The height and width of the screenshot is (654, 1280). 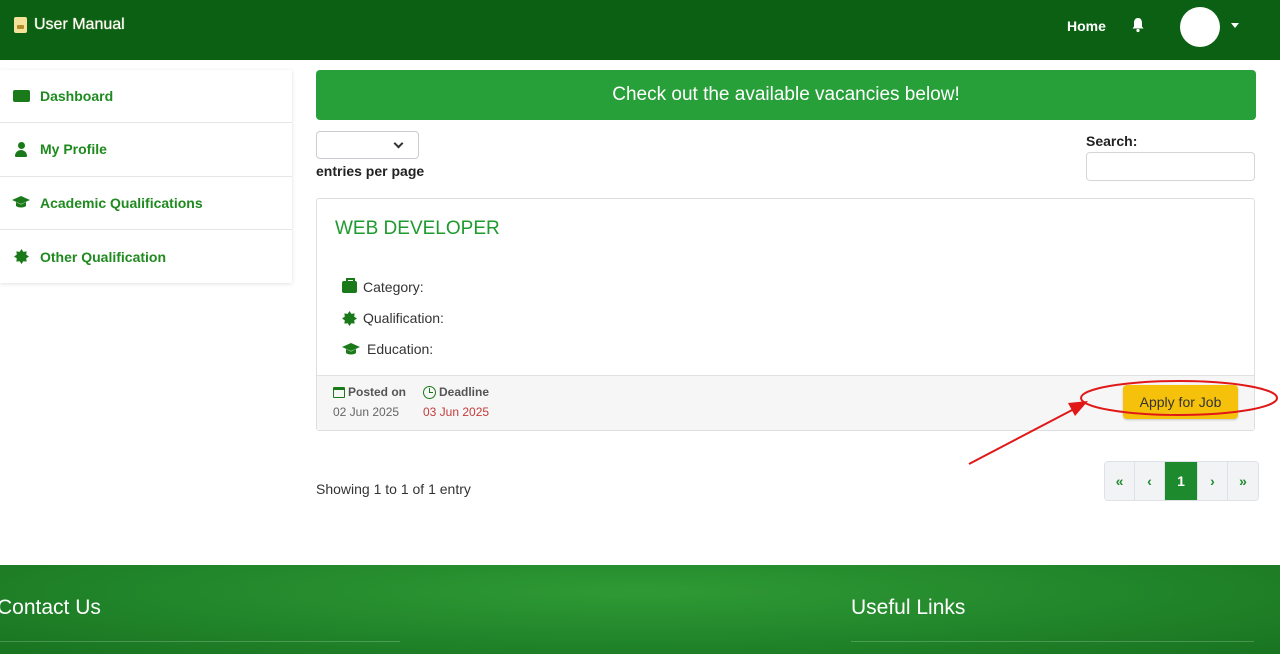 I want to click on pdf-file-icon, so click(x=20, y=25).